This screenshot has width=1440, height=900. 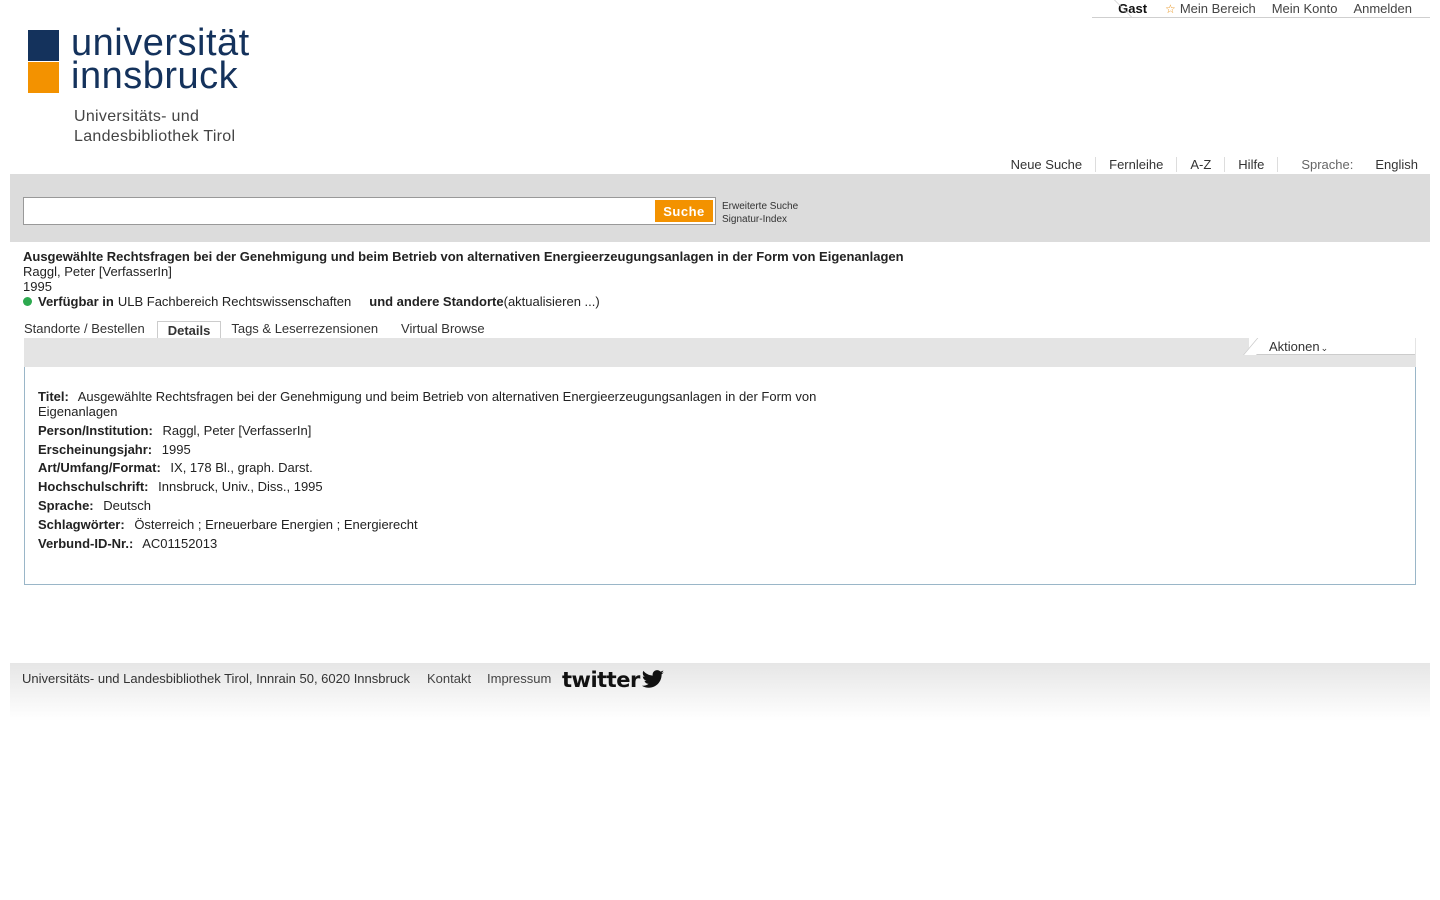 I want to click on actions-bar: Aktionen⌄, so click(x=720, y=352).